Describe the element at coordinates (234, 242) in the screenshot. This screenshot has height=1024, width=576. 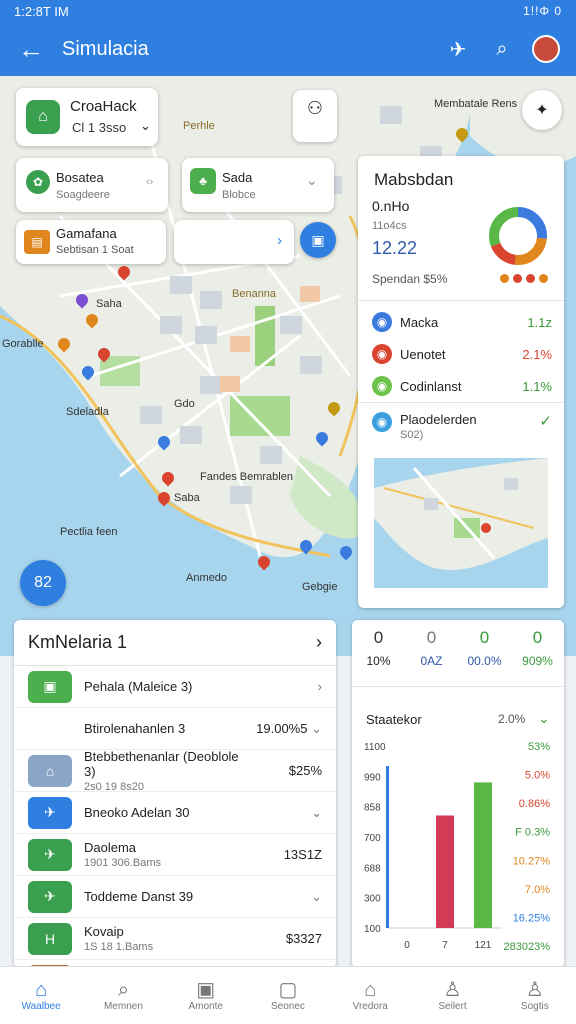
I see `next-card: ›` at that location.